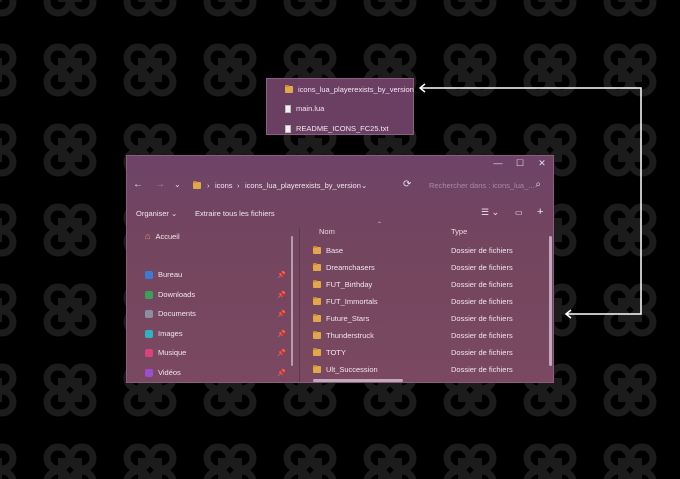 This screenshot has height=479, width=680. What do you see at coordinates (156, 213) in the screenshot?
I see `organize-button: Organiser ⌄` at bounding box center [156, 213].